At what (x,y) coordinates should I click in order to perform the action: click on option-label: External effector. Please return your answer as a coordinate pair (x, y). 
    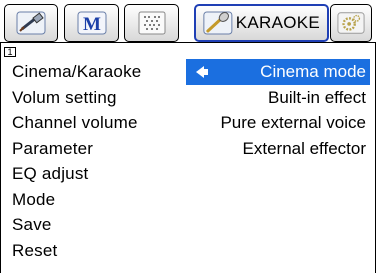
    Looking at the image, I should click on (304, 148).